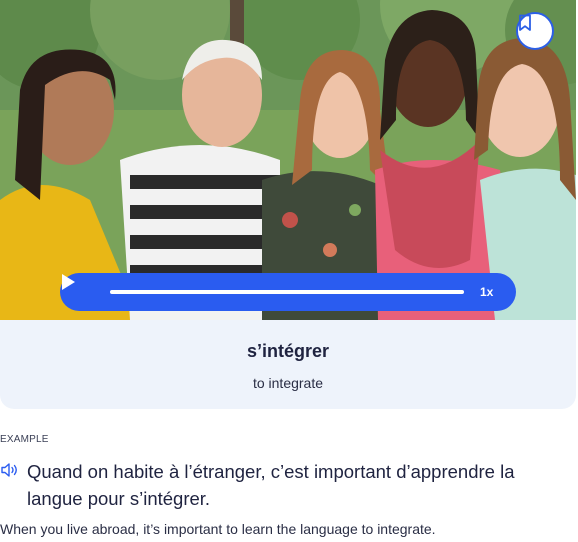 The height and width of the screenshot is (542, 578). What do you see at coordinates (68, 282) in the screenshot?
I see `play-icon` at bounding box center [68, 282].